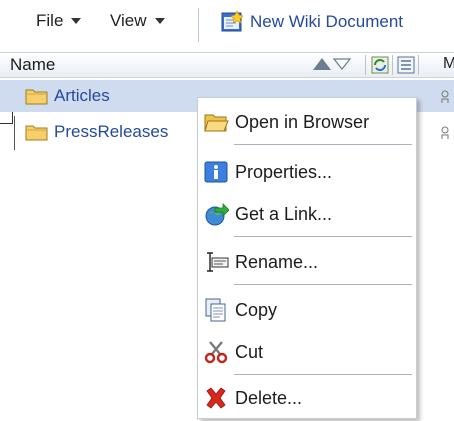  What do you see at coordinates (322, 64) in the screenshot?
I see `sort-ascending-icon` at bounding box center [322, 64].